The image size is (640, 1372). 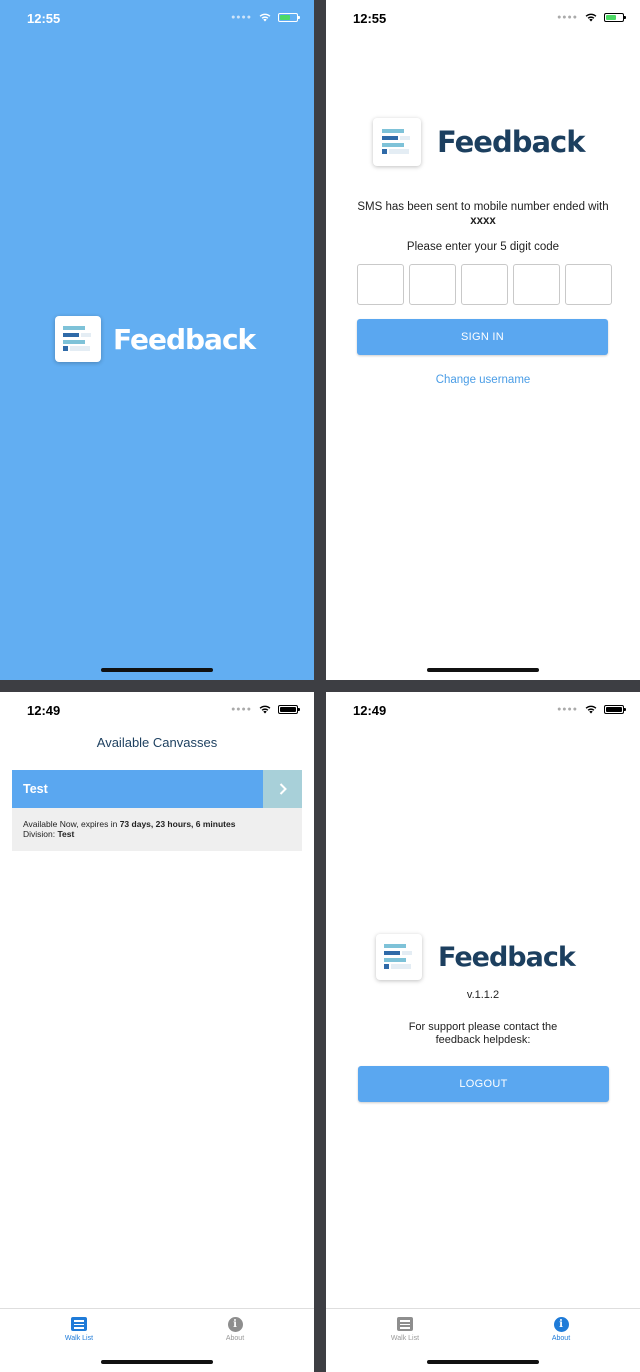 I want to click on app-version: v.1.1.2, so click(x=483, y=995).